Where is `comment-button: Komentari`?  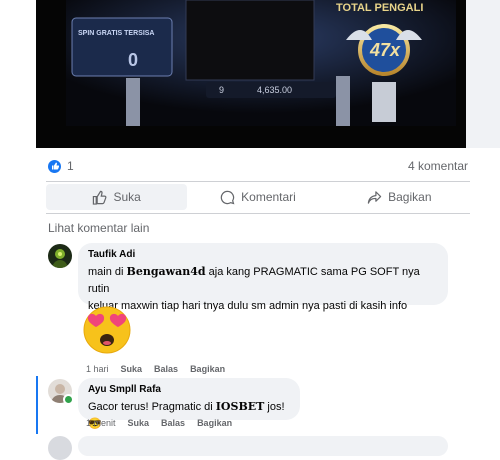 comment-button: Komentari is located at coordinates (257, 197).